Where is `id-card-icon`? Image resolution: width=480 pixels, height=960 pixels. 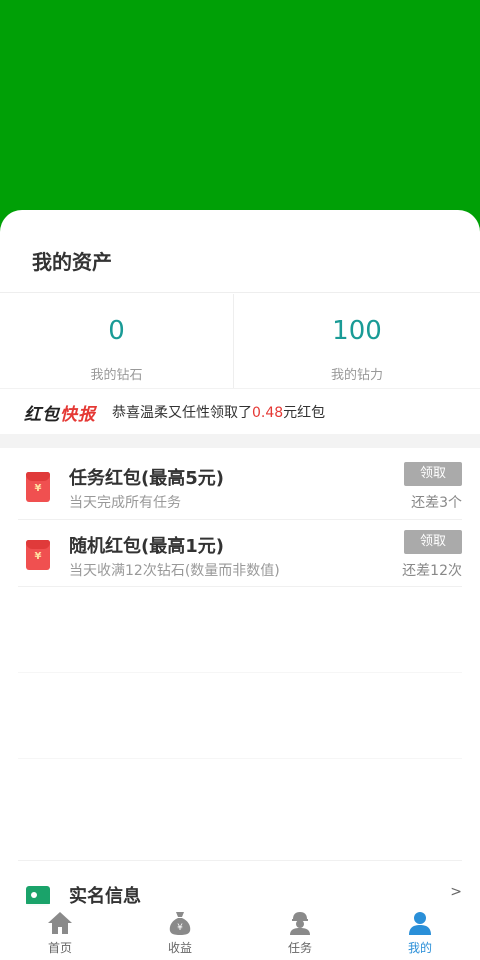 id-card-icon is located at coordinates (38, 896).